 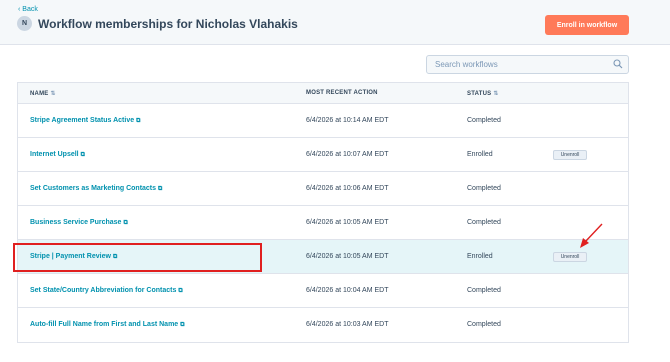 I want to click on table-header: NAME ⇅ MOST RECENT ACTION STATUS ⇅, so click(x=323, y=93).